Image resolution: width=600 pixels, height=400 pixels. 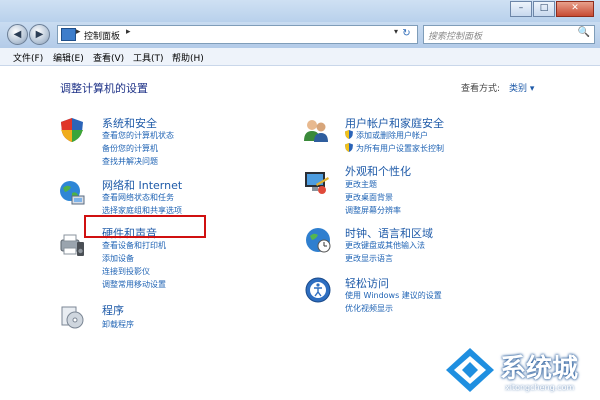 What do you see at coordinates (481, 89) in the screenshot?
I see `view-by-label: 查看方式:` at bounding box center [481, 89].